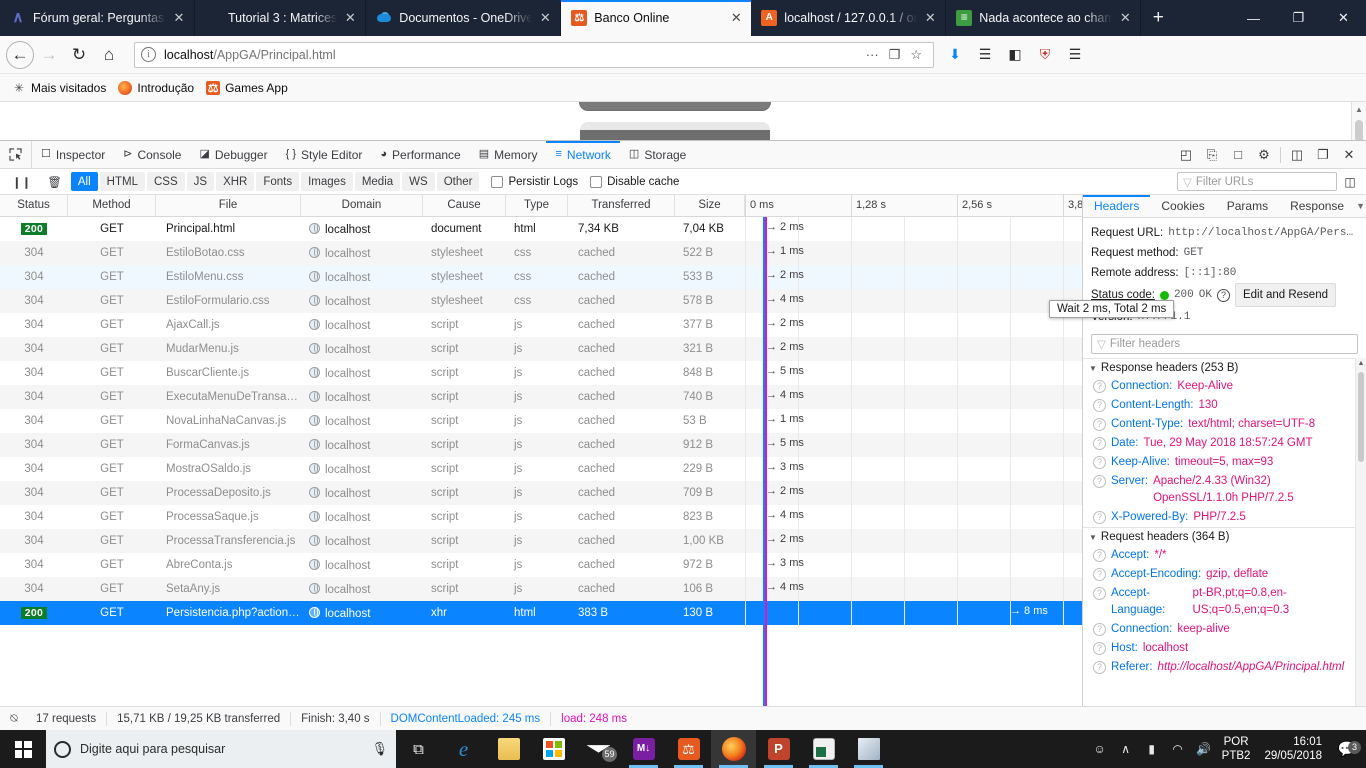 This screenshot has width=1366, height=768. What do you see at coordinates (656, 18) in the screenshot?
I see `browser-tab-active: ⚖ Banco Online ✕` at bounding box center [656, 18].